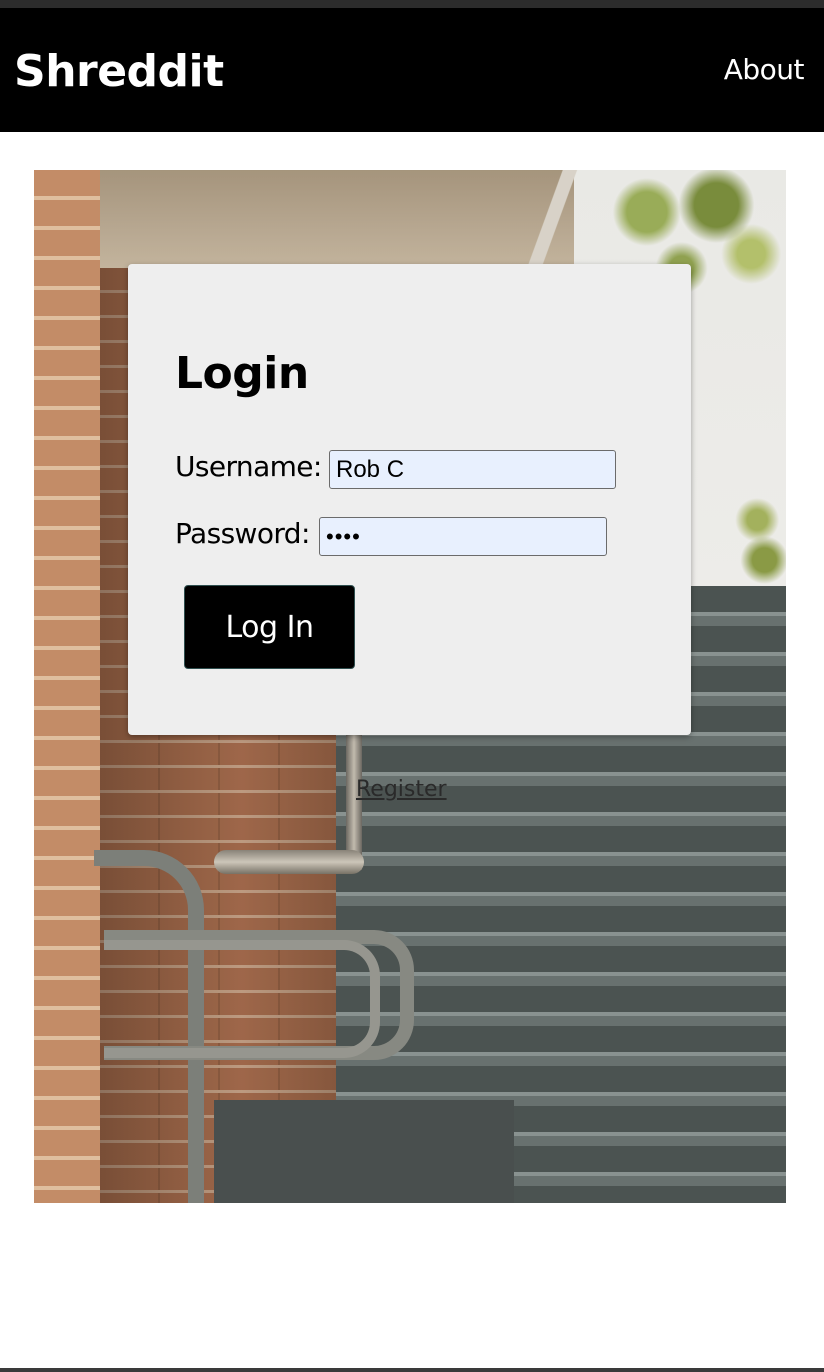  What do you see at coordinates (463, 536) in the screenshot?
I see `password-input` at bounding box center [463, 536].